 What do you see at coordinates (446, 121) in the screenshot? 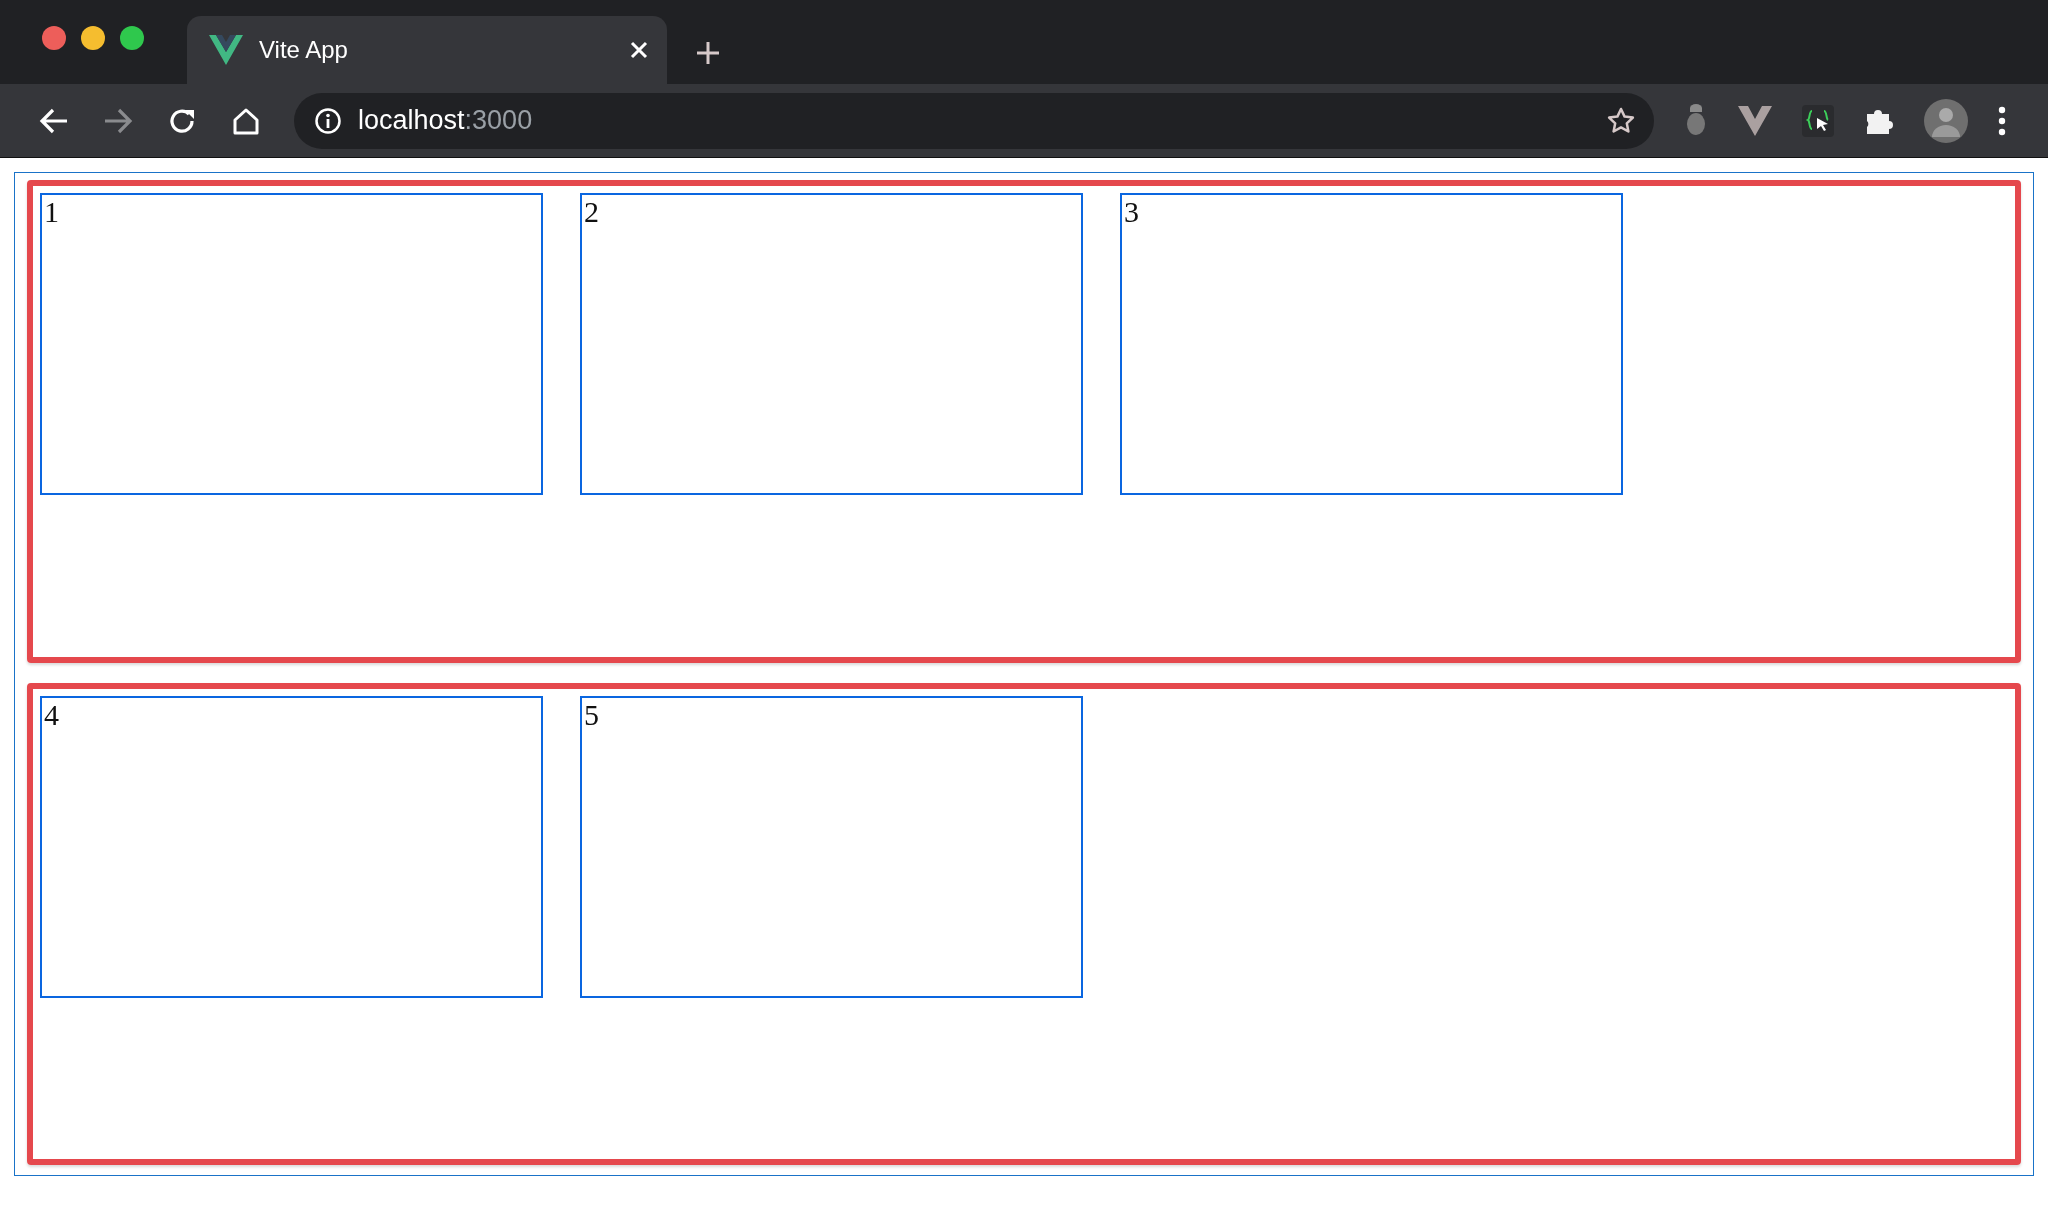
I see `url-text: localhost:3000` at bounding box center [446, 121].